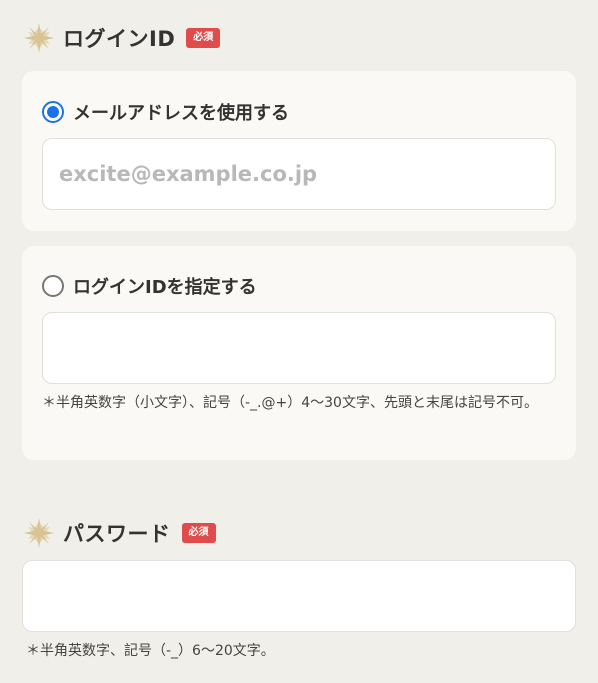 The image size is (598, 683). I want to click on password-input, so click(299, 596).